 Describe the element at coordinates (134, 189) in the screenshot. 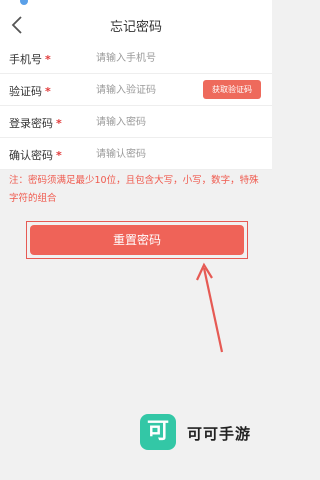

I see `password-rule-note: 注：密码须满足最少10位，且包含大写，小写，数字，特殊字符的组合` at that location.